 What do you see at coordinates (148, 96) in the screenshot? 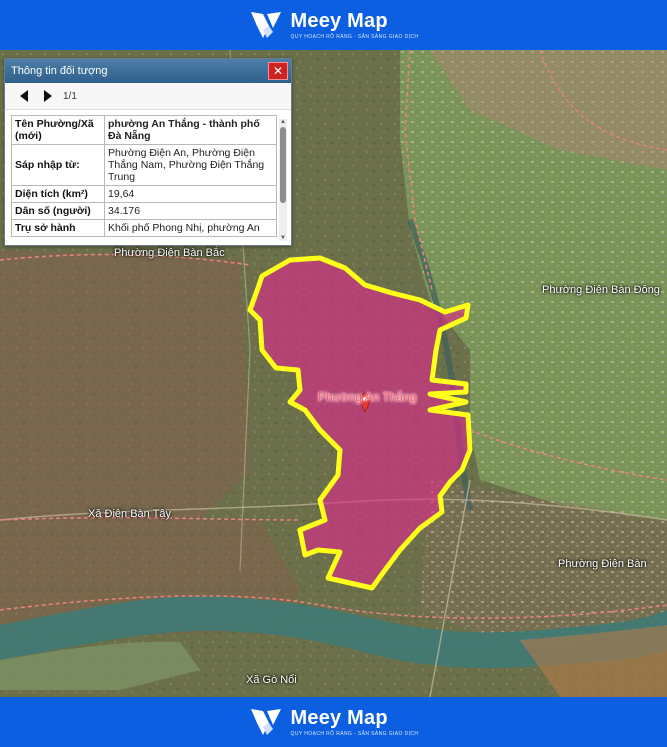
I see `popup-pager: 1/1` at bounding box center [148, 96].